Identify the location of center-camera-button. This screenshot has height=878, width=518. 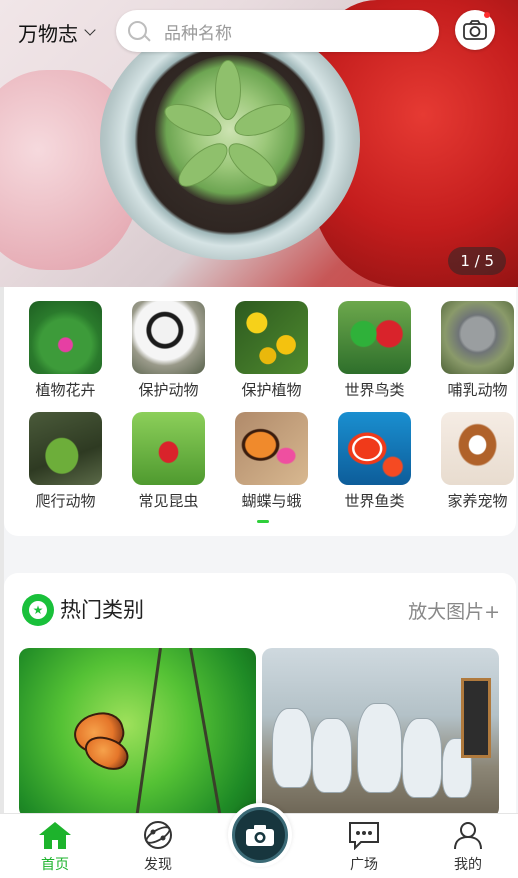
(260, 835).